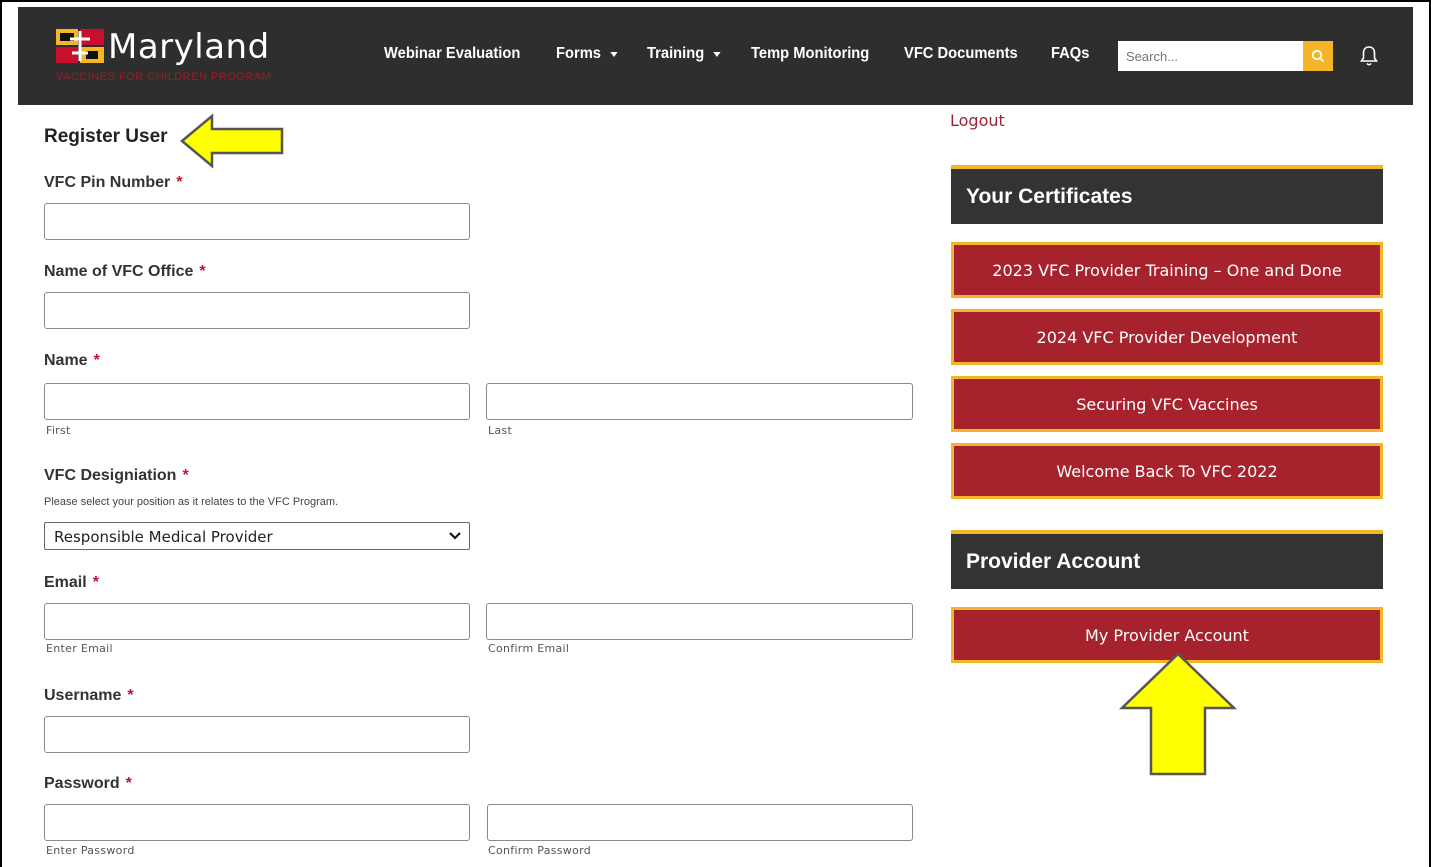 The width and height of the screenshot is (1431, 867). Describe the element at coordinates (257, 401) in the screenshot. I see `first-name-input` at that location.